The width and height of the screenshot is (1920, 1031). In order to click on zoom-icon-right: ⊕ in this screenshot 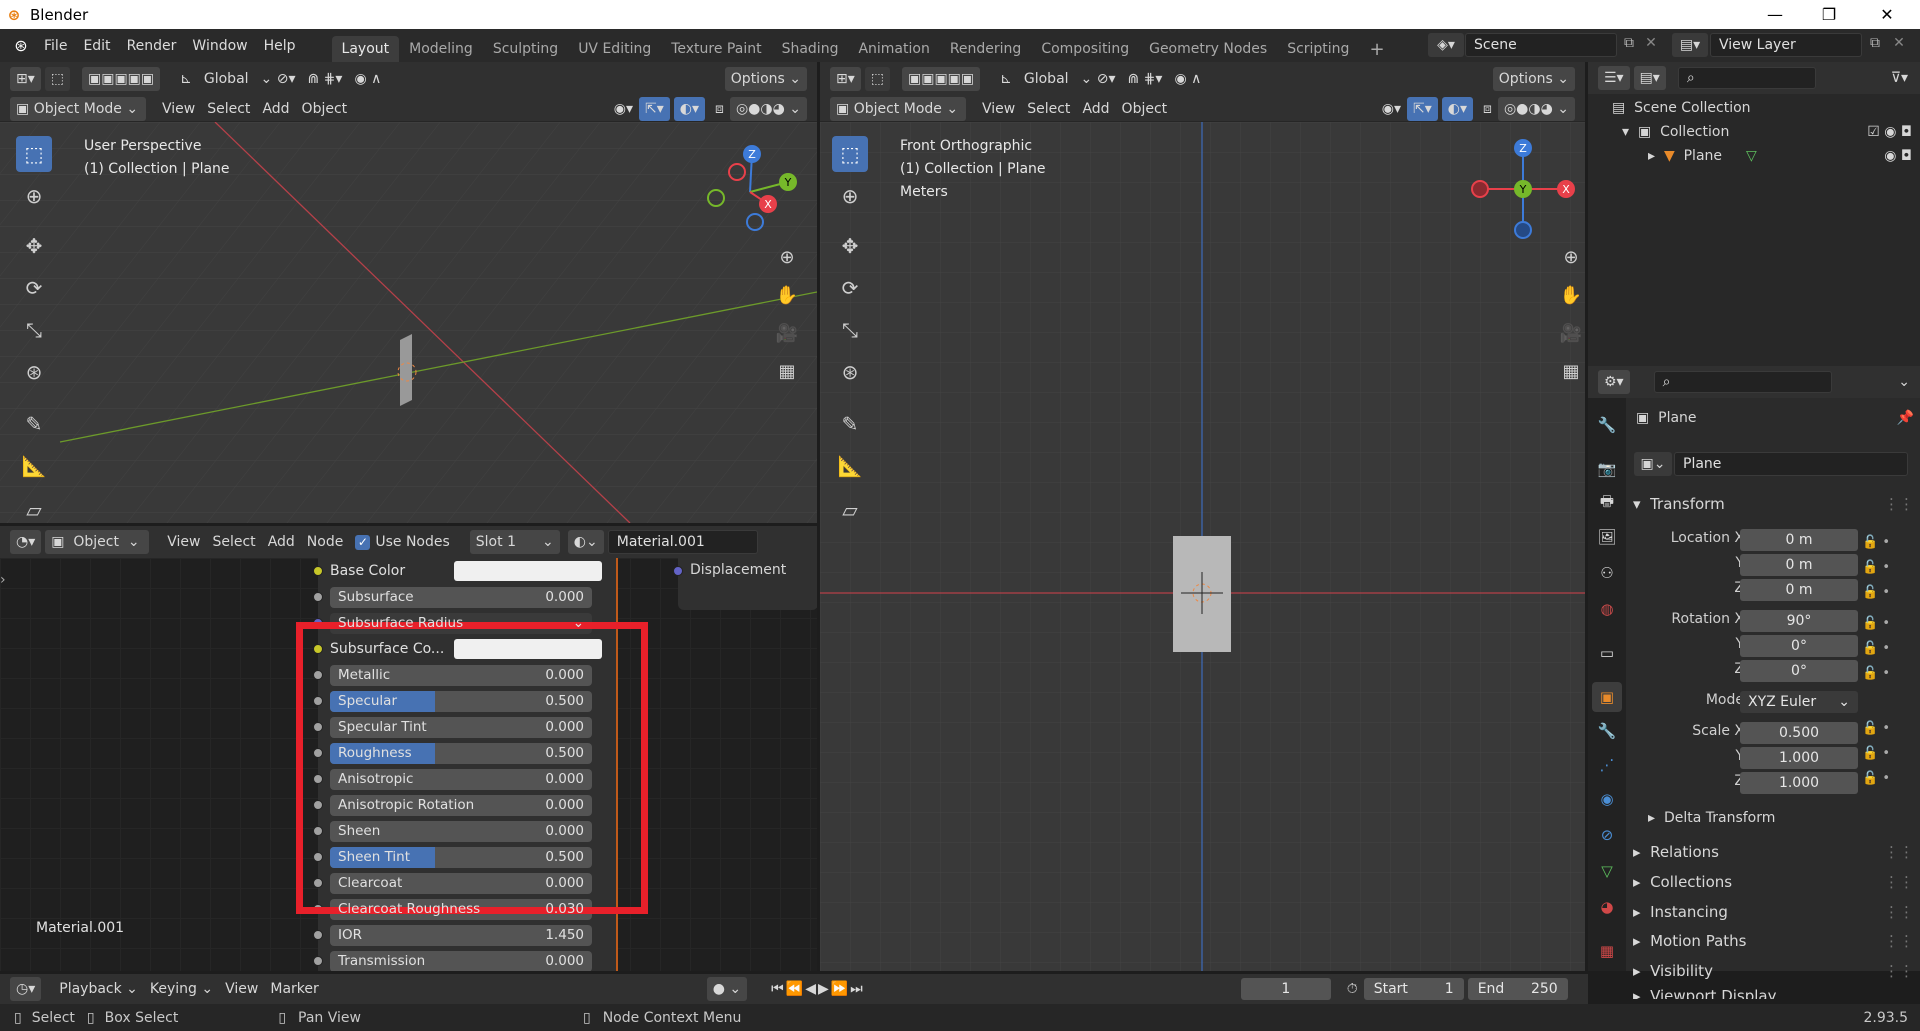, I will do `click(1570, 257)`.